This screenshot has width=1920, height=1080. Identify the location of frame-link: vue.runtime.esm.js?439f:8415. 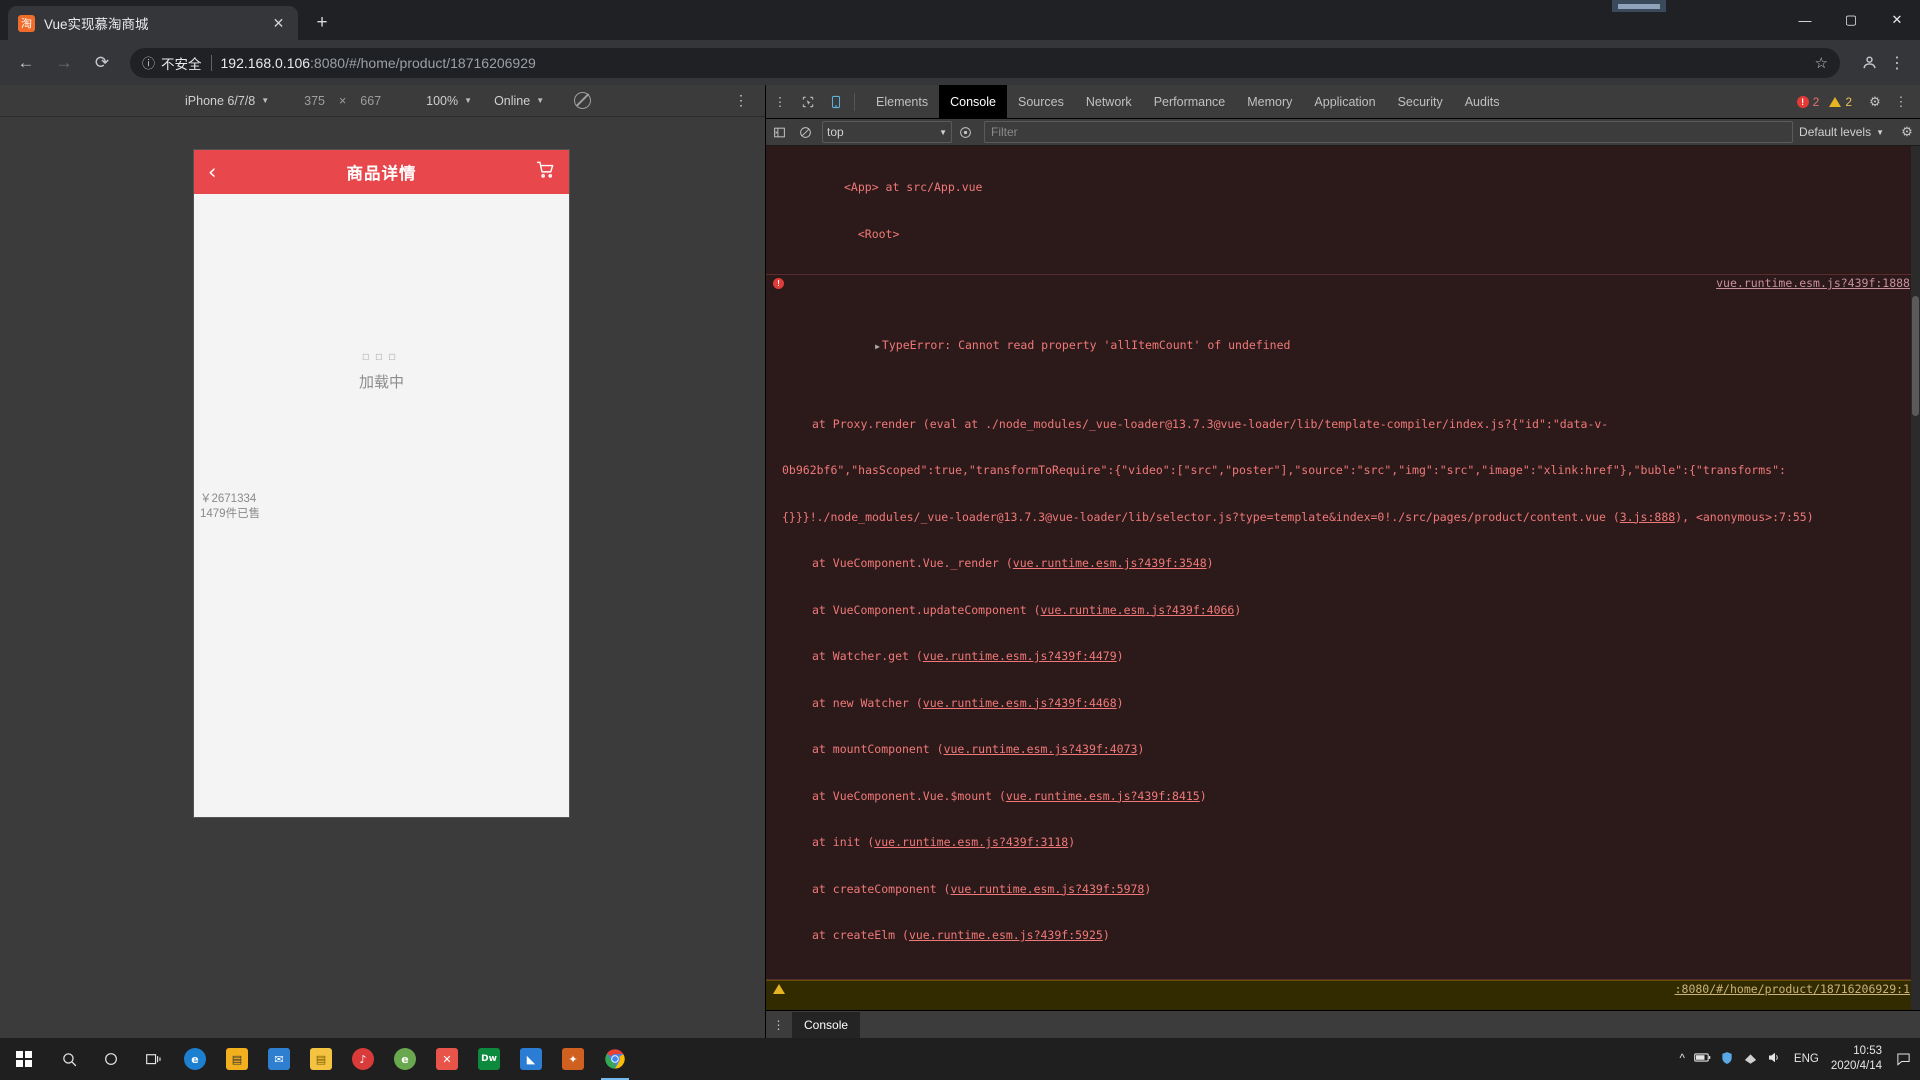
(1103, 796).